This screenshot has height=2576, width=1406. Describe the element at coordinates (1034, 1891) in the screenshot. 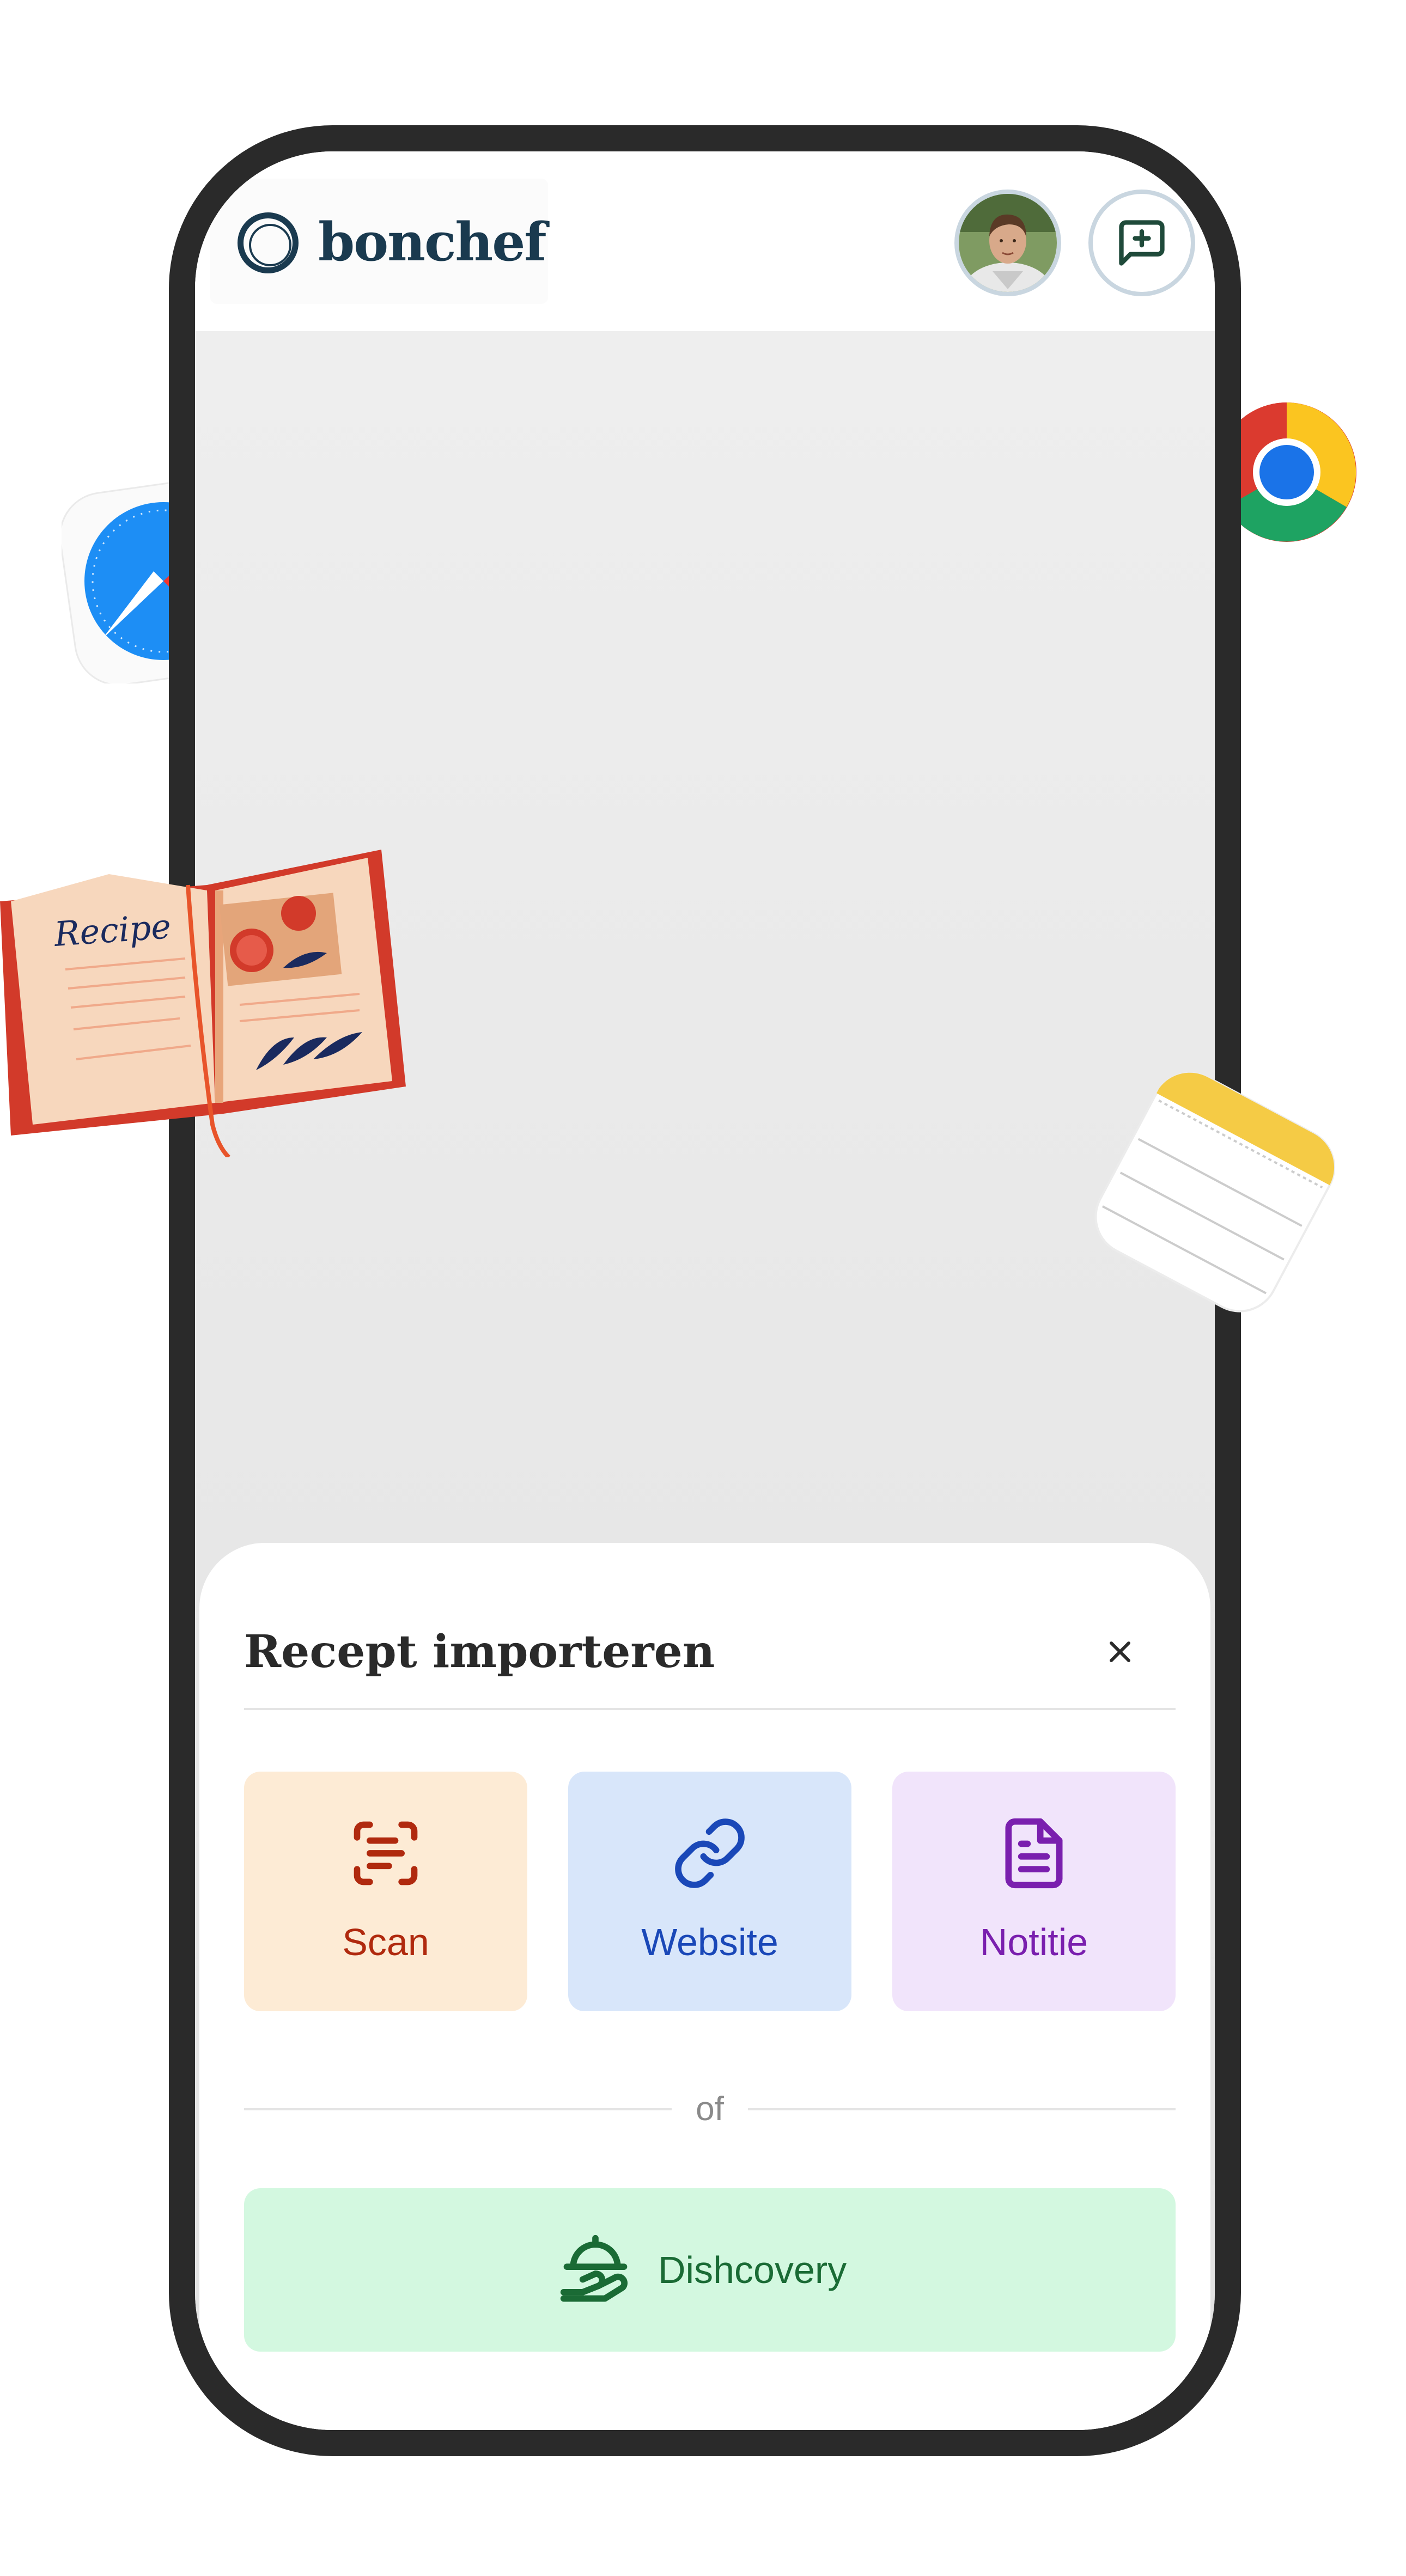

I see `note-option-button: Notitie` at that location.